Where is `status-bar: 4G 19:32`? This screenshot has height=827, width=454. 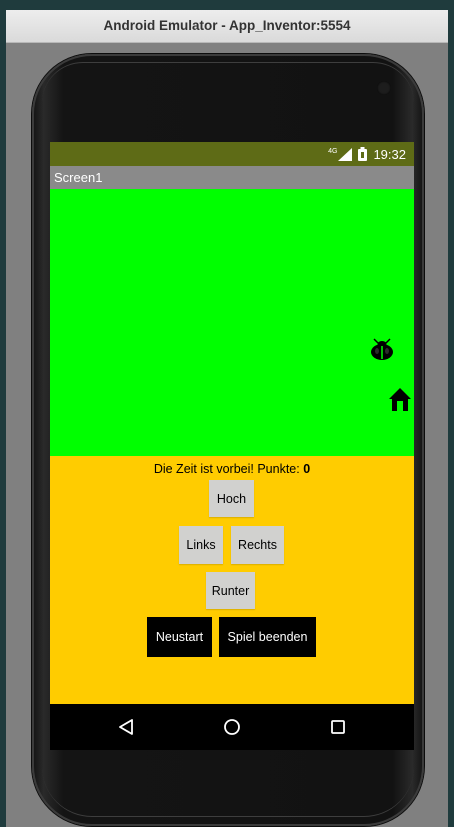 status-bar: 4G 19:32 is located at coordinates (232, 154).